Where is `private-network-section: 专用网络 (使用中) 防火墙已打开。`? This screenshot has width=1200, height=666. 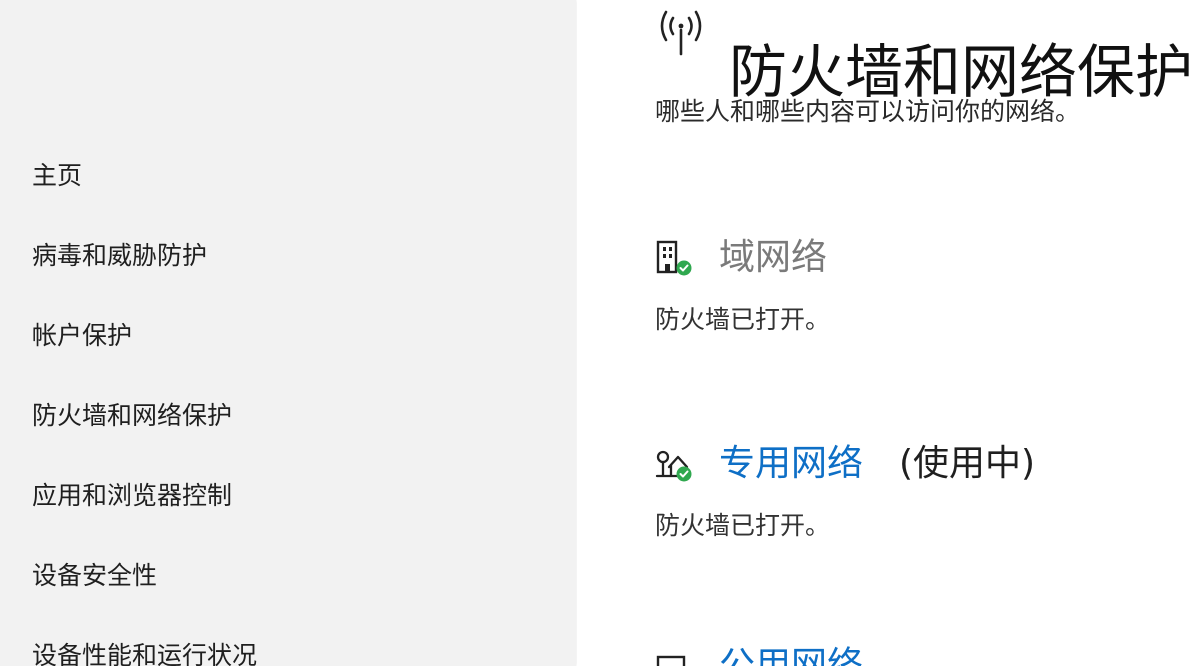
private-network-section: 专用网络 (使用中) 防火墙已打开。 is located at coordinates (927, 489).